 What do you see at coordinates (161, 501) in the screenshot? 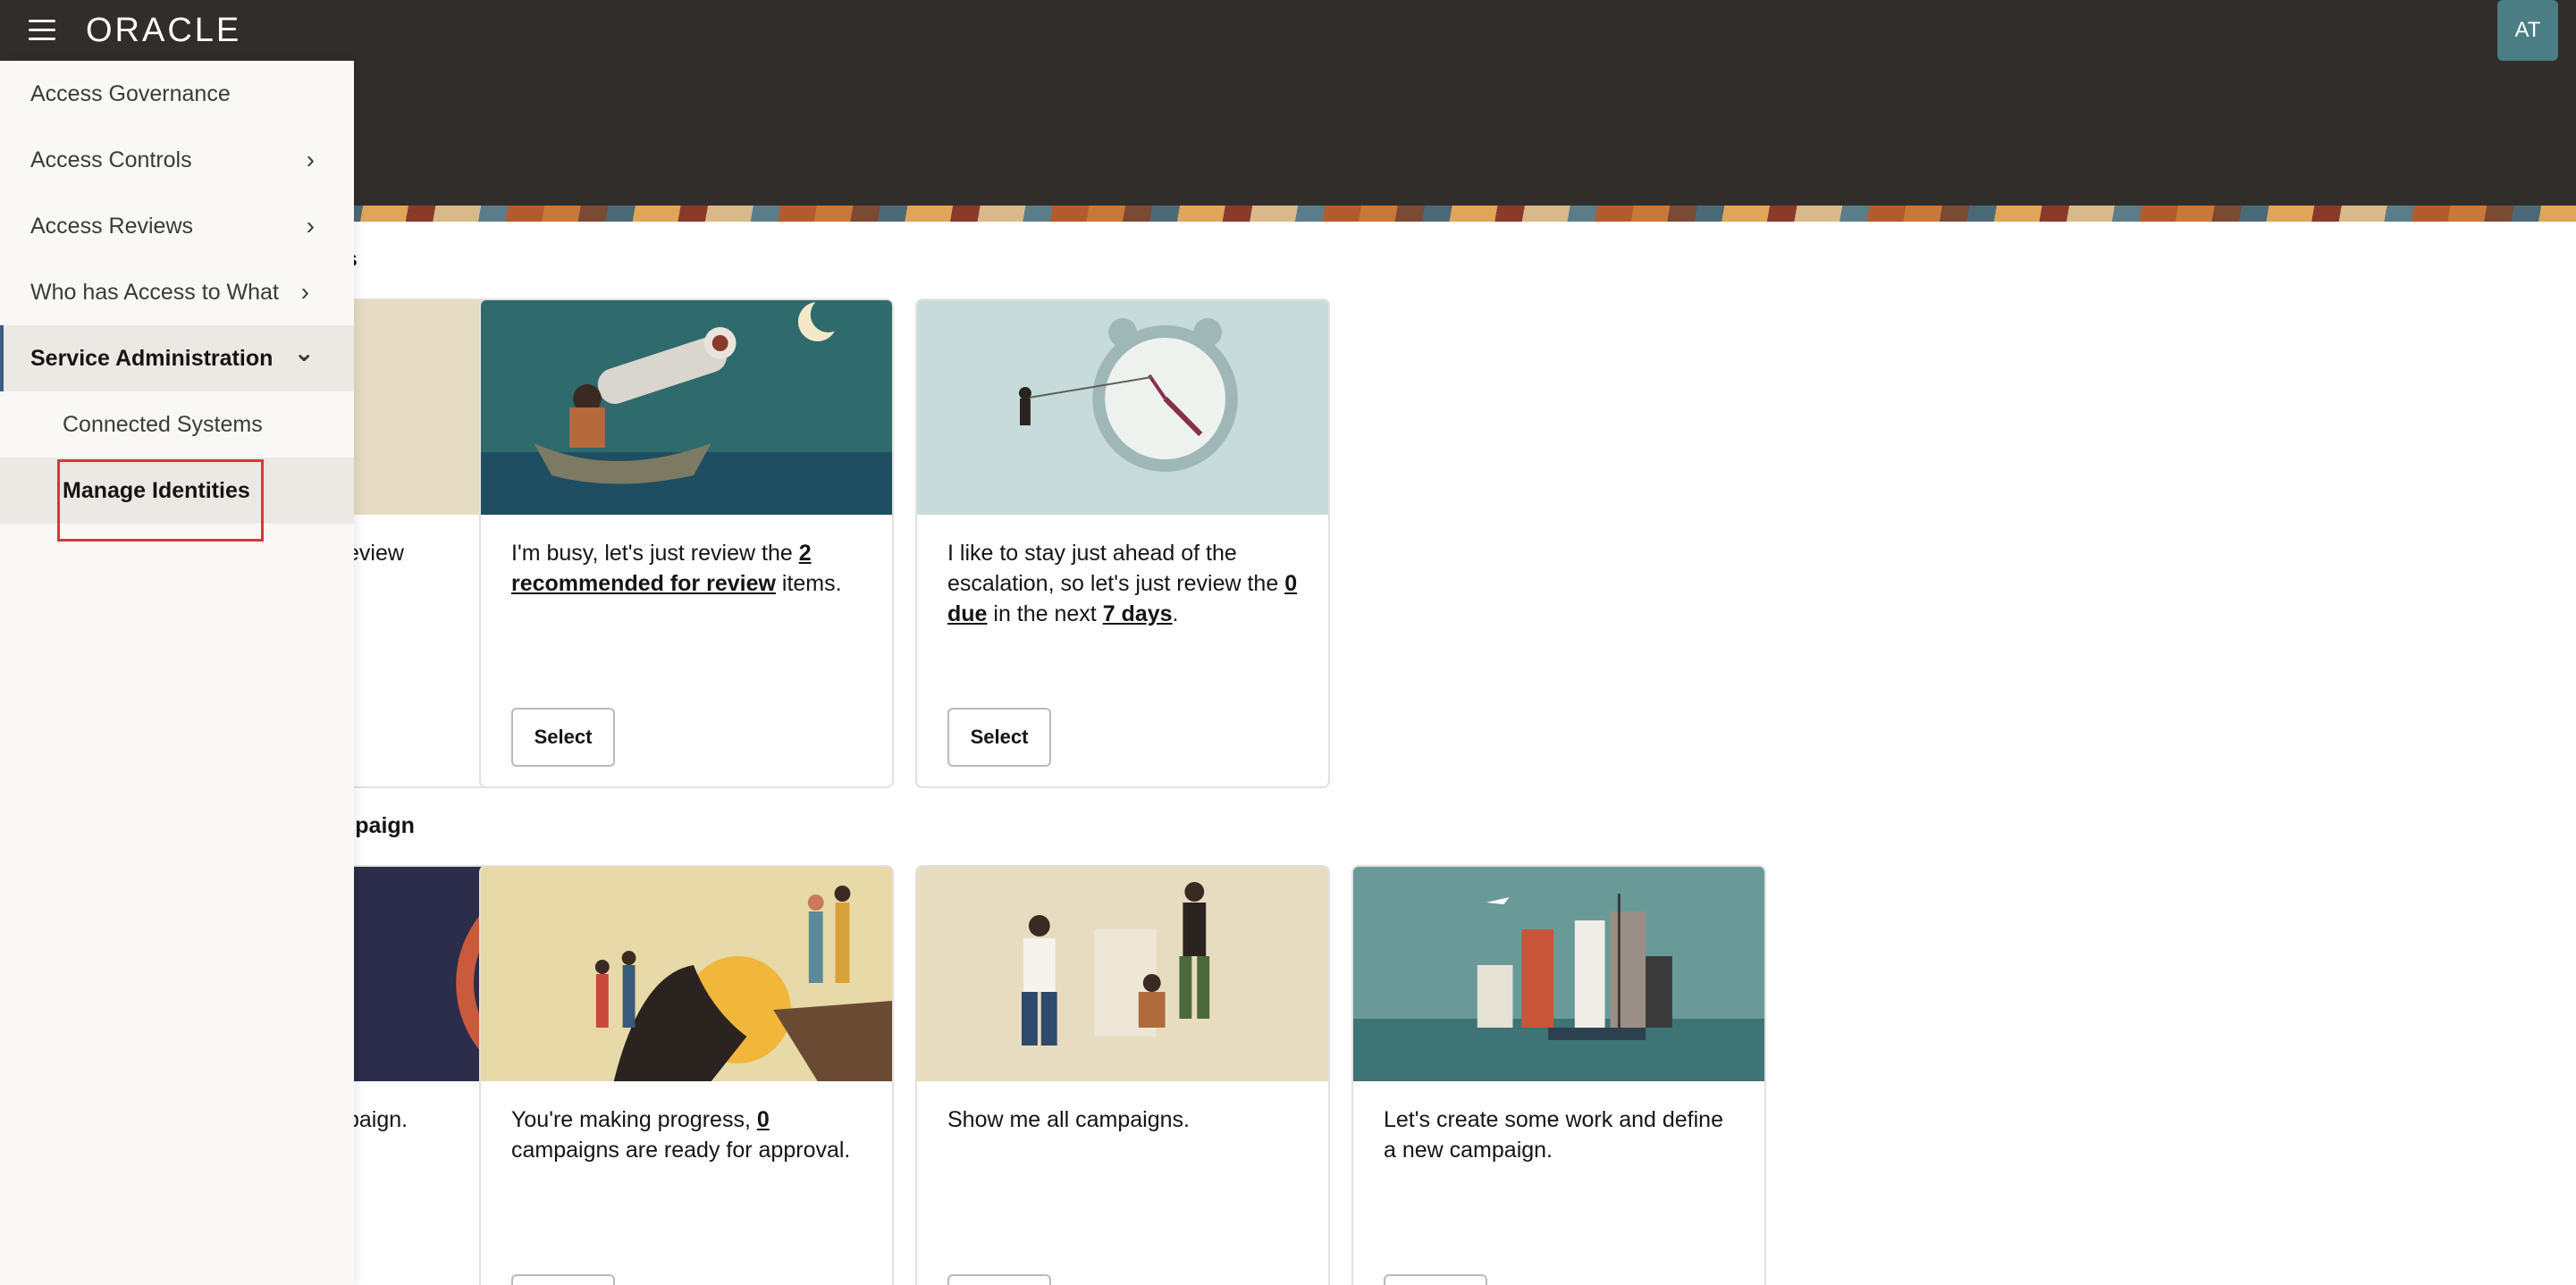
I see `selection-highlight-box` at bounding box center [161, 501].